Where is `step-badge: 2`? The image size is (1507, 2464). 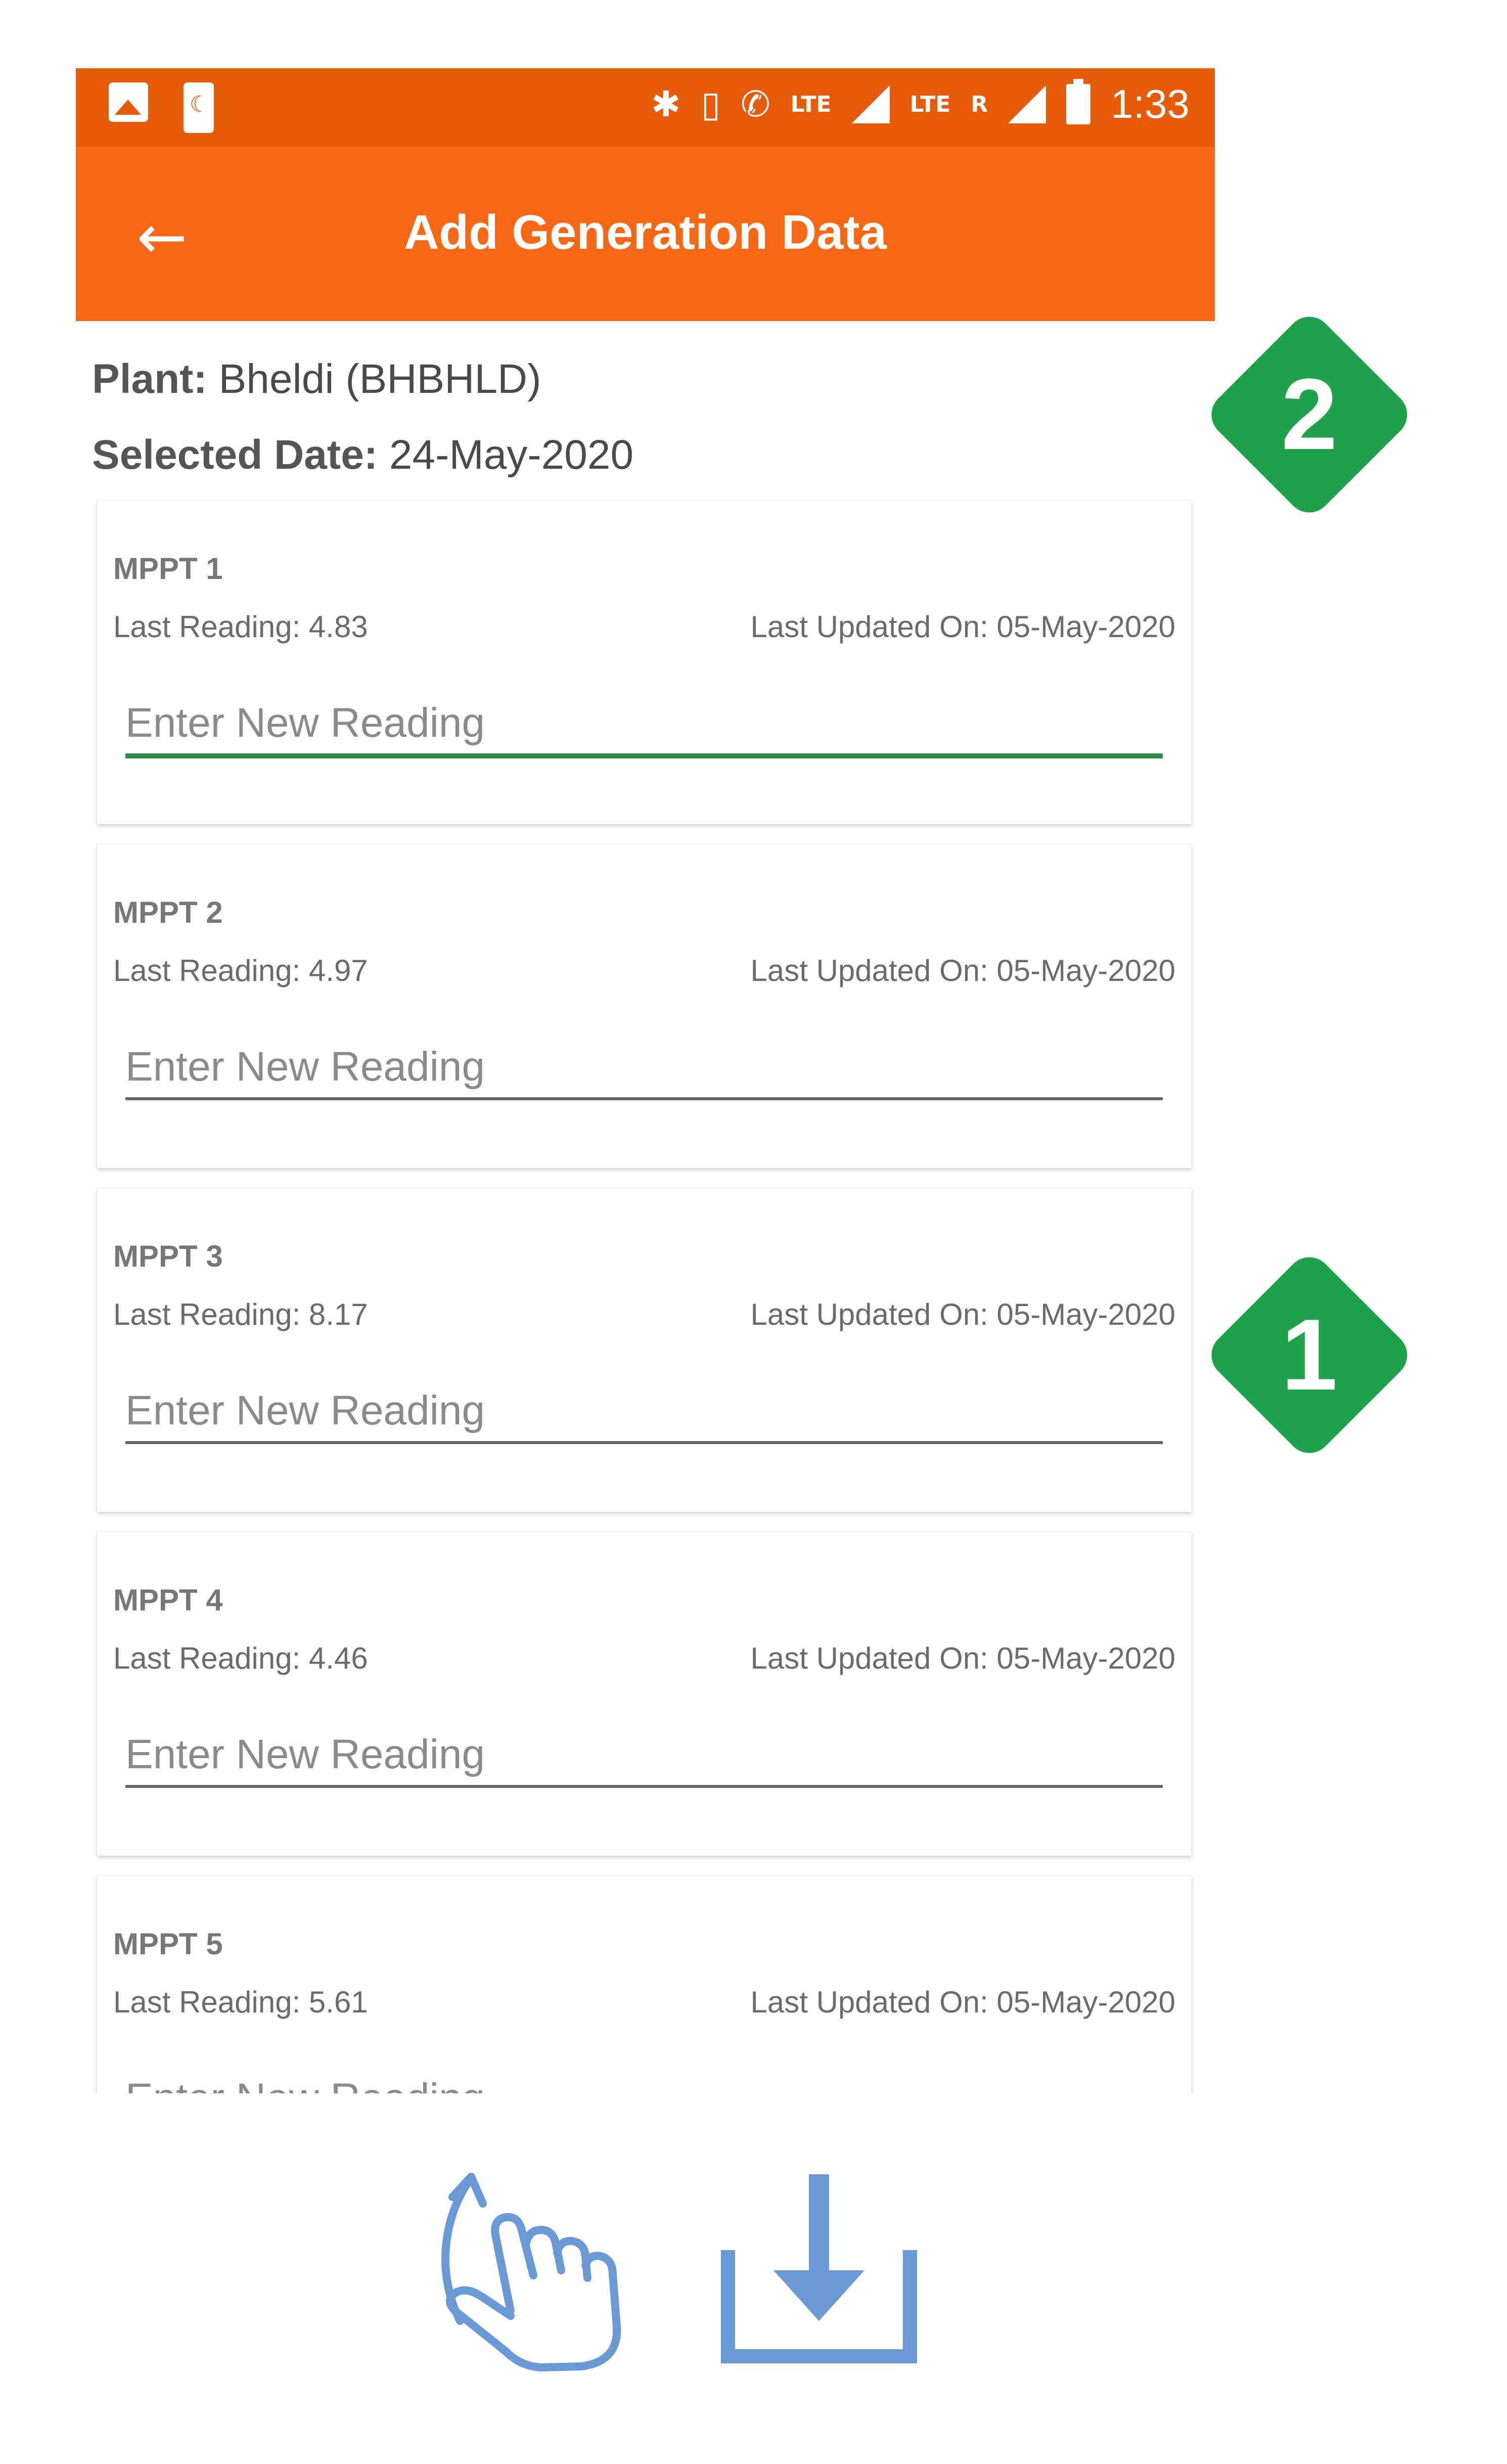
step-badge: 2 is located at coordinates (1309, 415).